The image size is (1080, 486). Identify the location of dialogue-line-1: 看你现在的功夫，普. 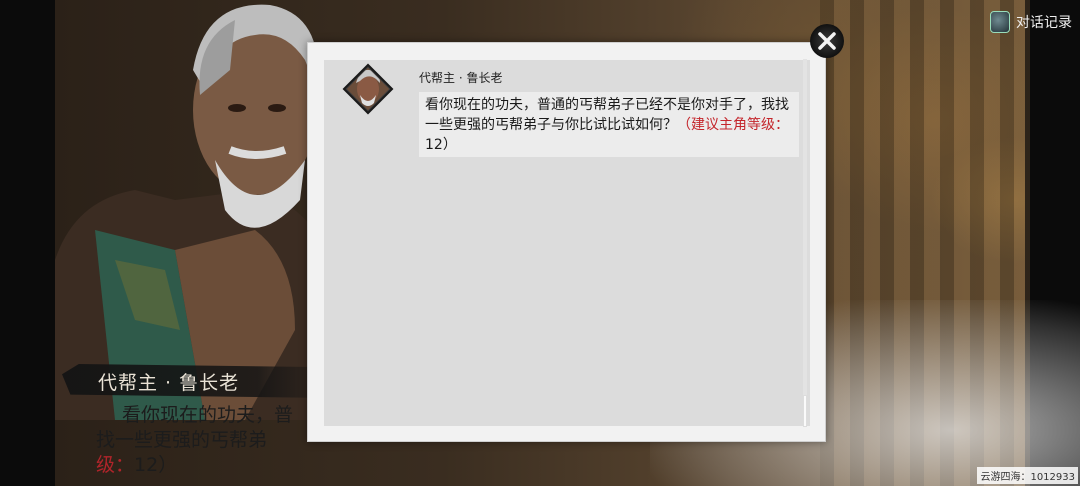
(208, 415).